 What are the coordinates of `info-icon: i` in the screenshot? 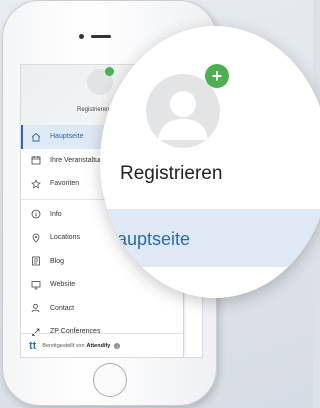 It's located at (117, 346).